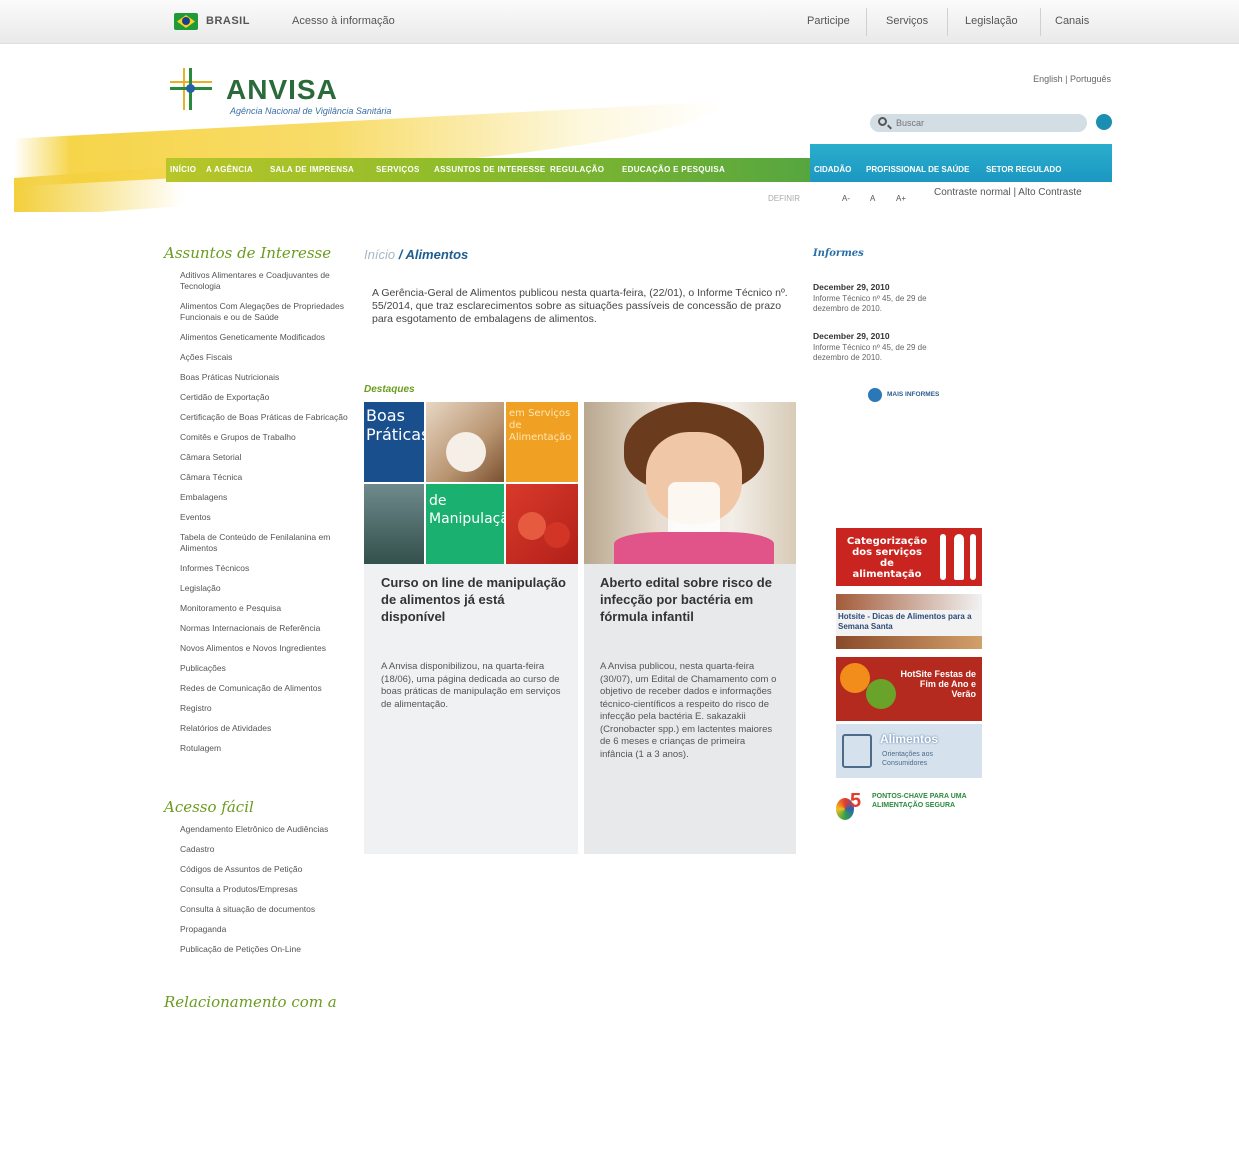 The height and width of the screenshot is (1175, 1239). I want to click on contrast-links: Contraste normal | Alto Contraste, so click(1008, 192).